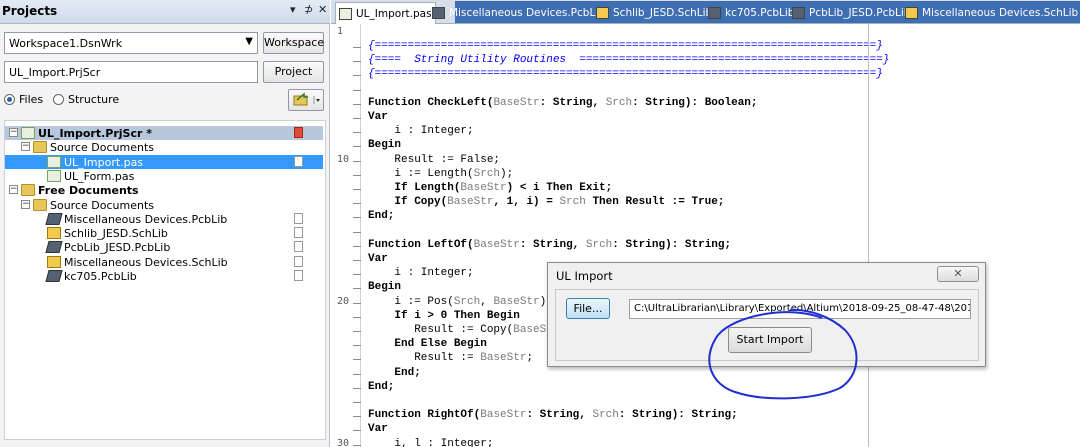  I want to click on tree-item: Miscellaneous Devices.SchLib, so click(164, 262).